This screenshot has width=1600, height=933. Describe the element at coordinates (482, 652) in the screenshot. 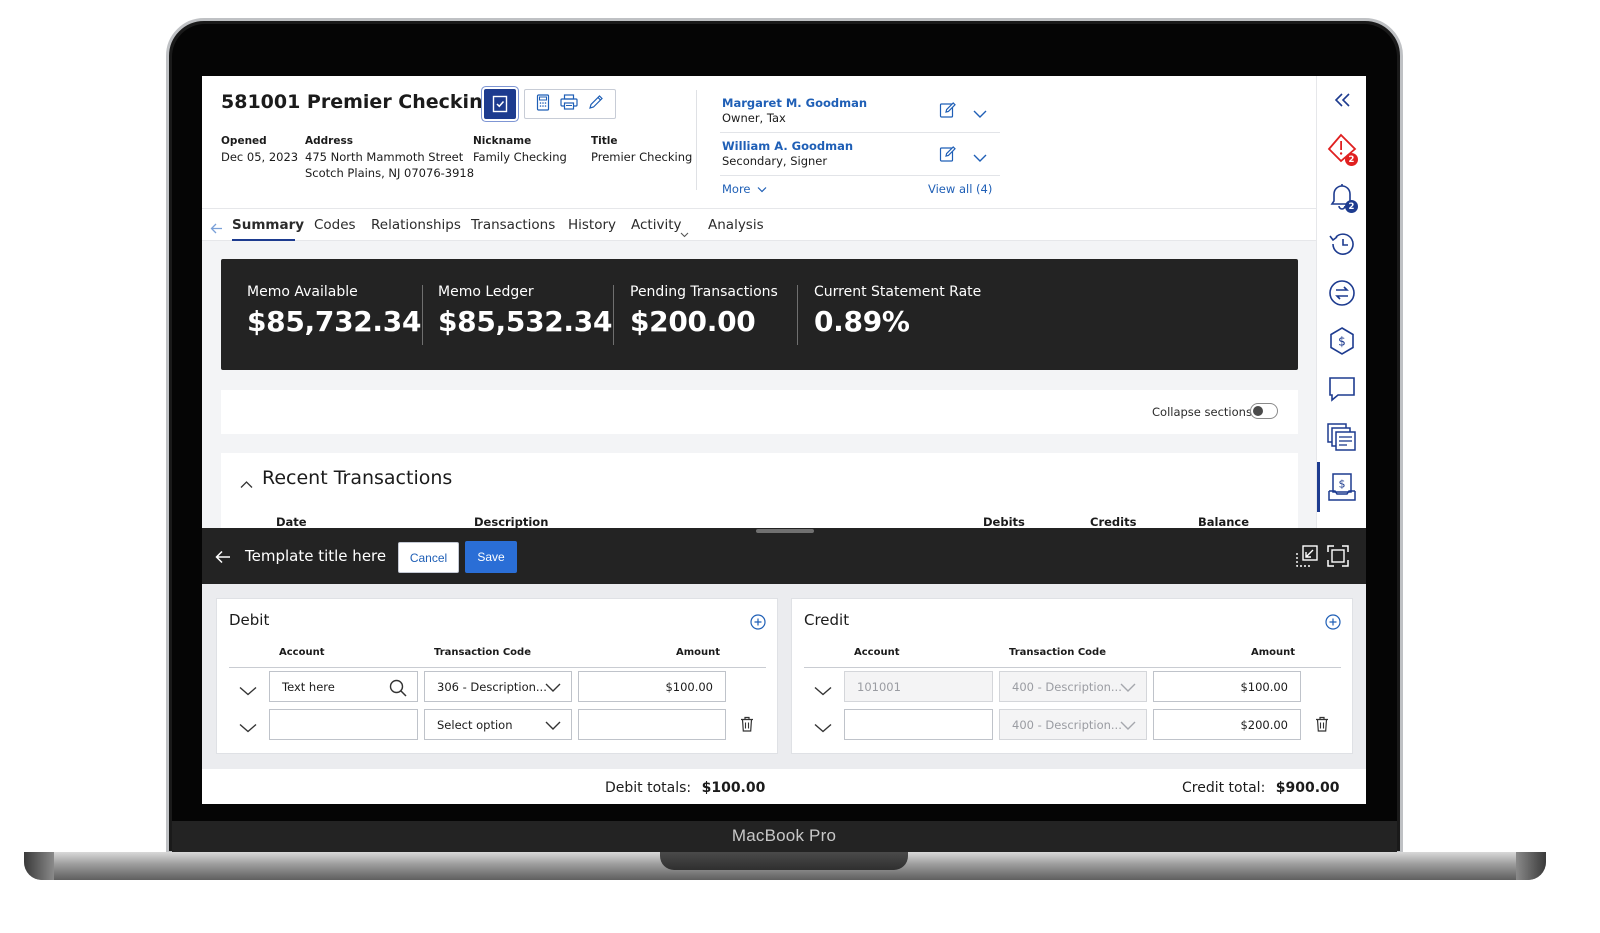

I see `column-header-transaction-code: Transaction Code` at that location.